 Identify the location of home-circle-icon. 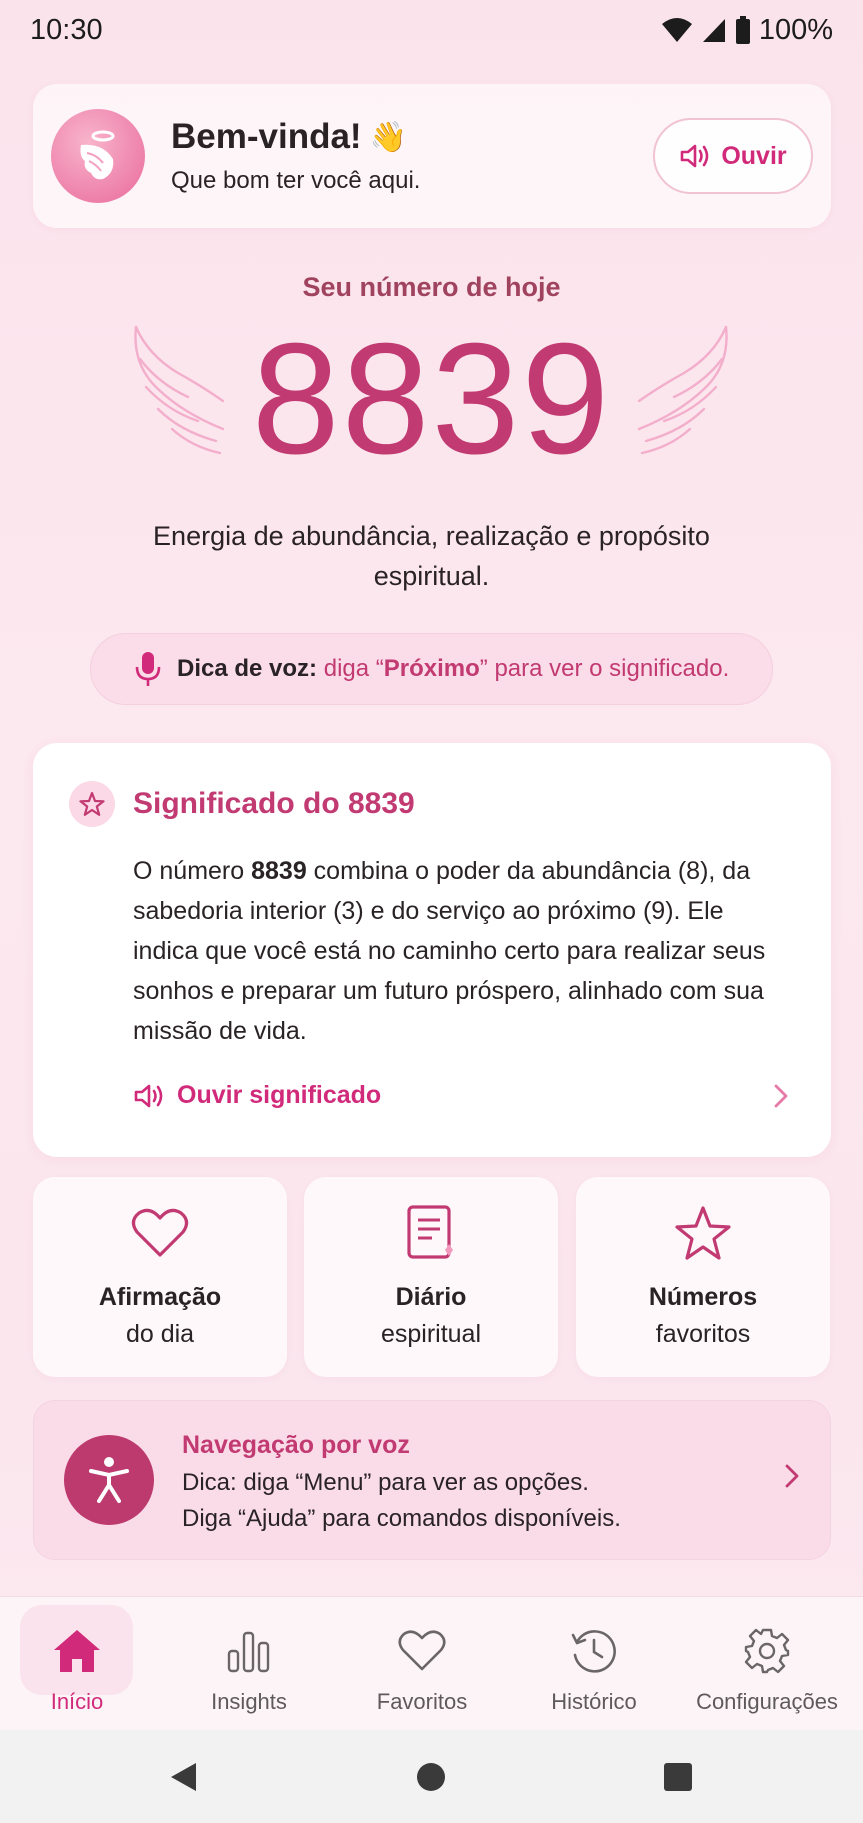
(431, 1776).